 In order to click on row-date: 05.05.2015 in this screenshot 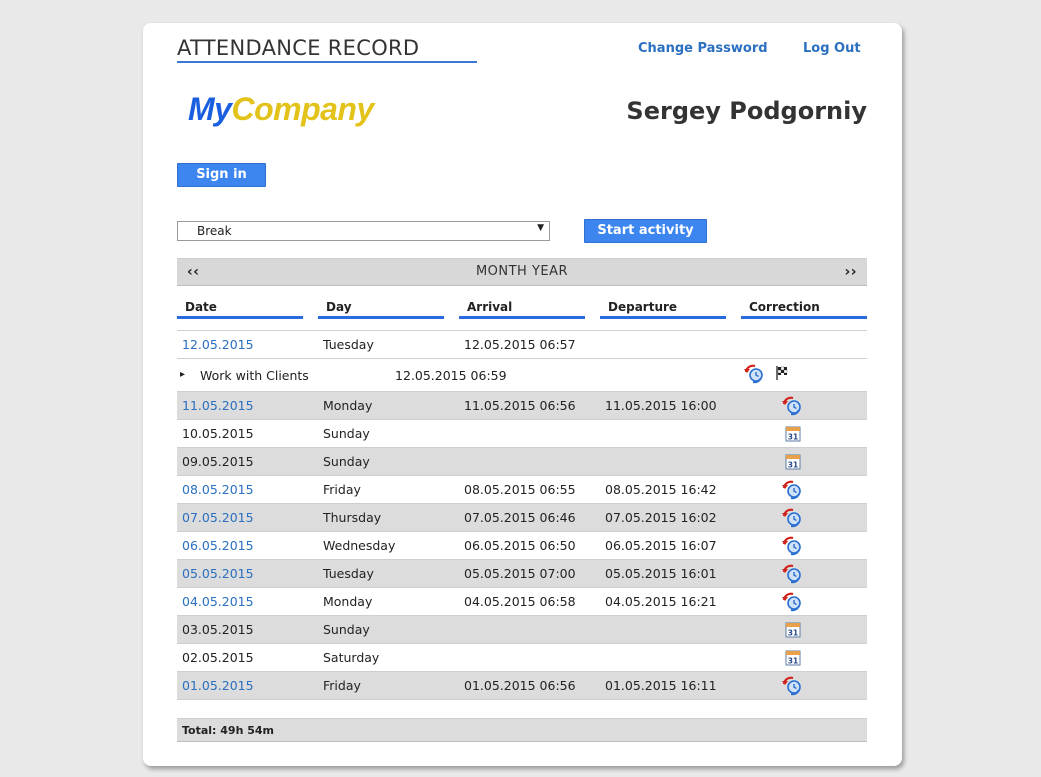, I will do `click(218, 573)`.